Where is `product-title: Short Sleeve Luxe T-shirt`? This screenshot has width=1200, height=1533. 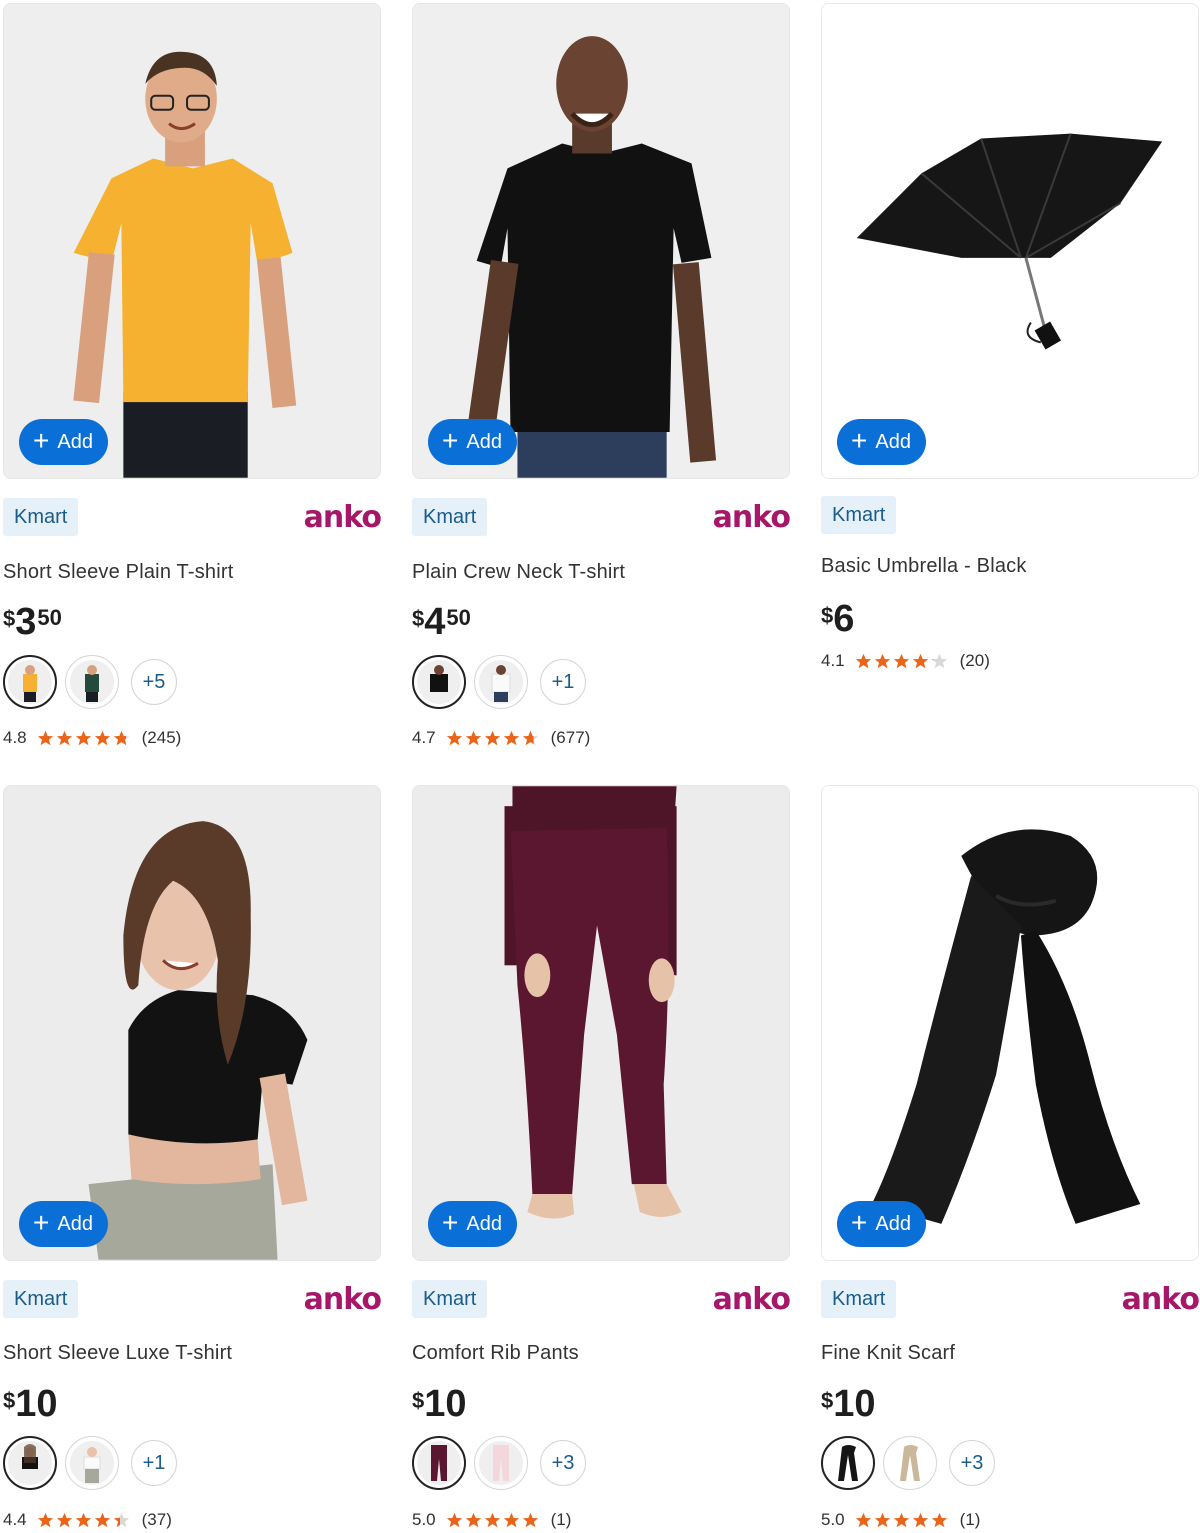
product-title: Short Sleeve Luxe T-shirt is located at coordinates (117, 1353).